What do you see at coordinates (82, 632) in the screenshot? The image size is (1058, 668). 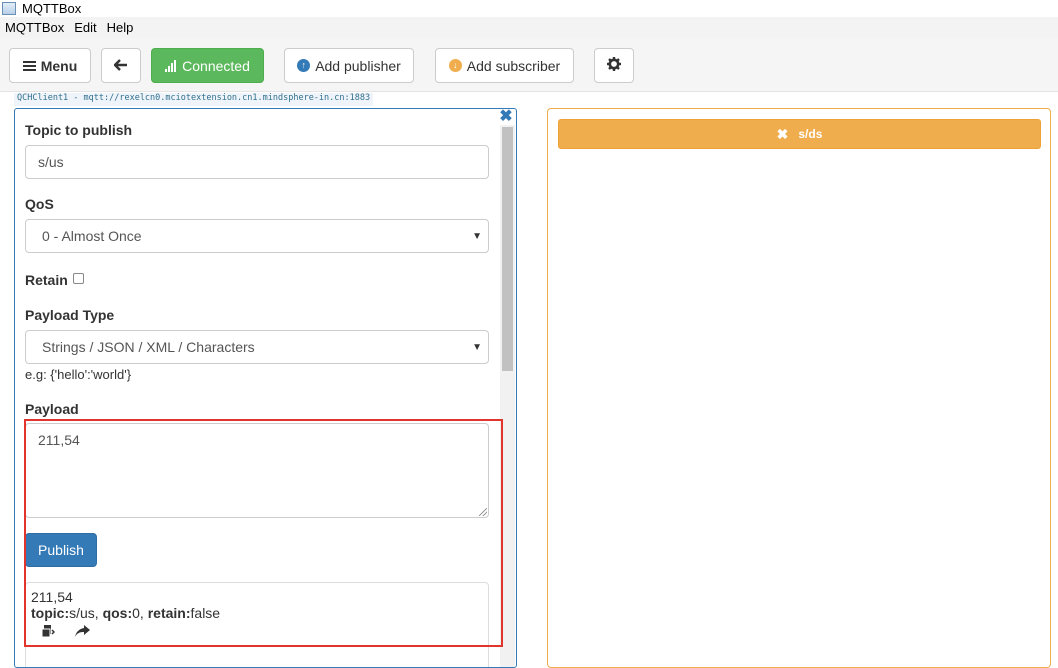 I see `share-arrow-icon` at bounding box center [82, 632].